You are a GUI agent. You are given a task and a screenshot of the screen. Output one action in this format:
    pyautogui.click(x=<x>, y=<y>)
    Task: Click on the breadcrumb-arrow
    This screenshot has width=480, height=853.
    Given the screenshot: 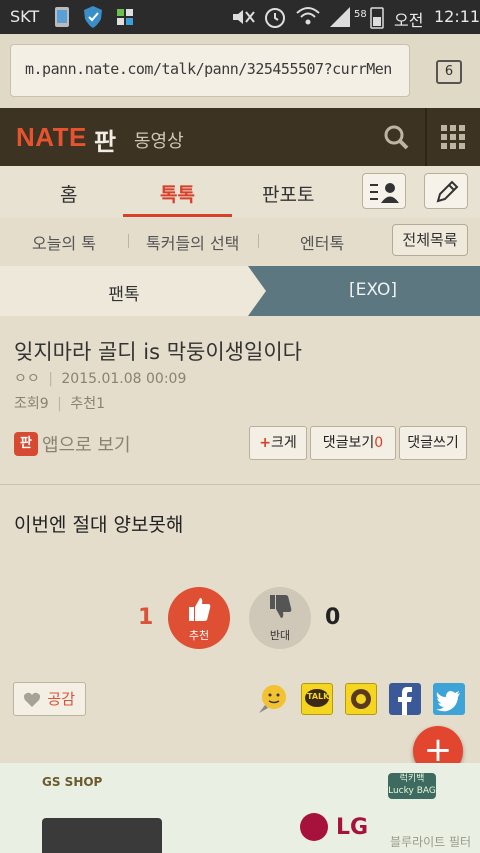 What is the action you would take?
    pyautogui.click(x=257, y=291)
    